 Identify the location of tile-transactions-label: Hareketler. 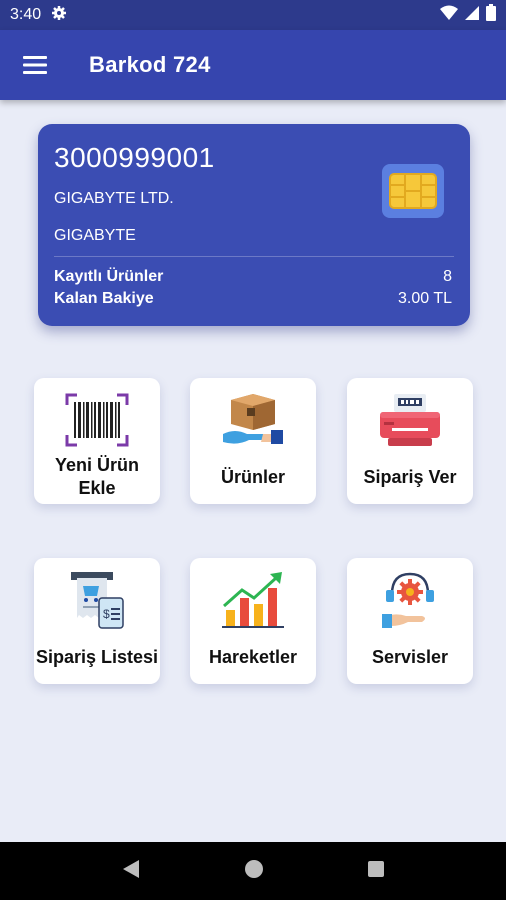
(253, 656).